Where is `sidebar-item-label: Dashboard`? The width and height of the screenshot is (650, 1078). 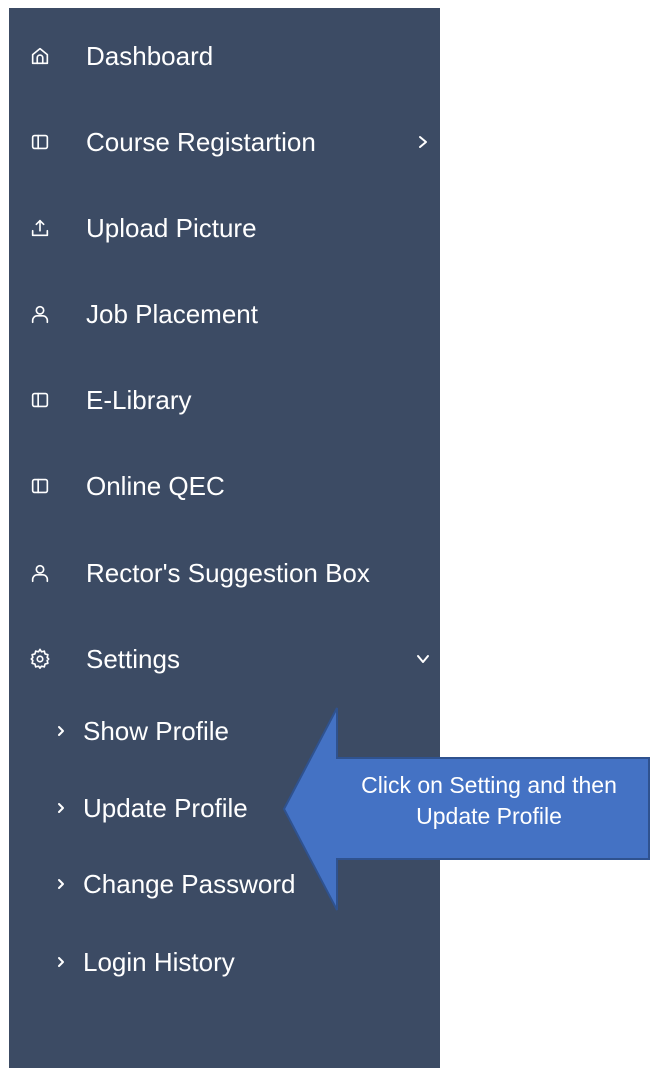
sidebar-item-label: Dashboard is located at coordinates (150, 55).